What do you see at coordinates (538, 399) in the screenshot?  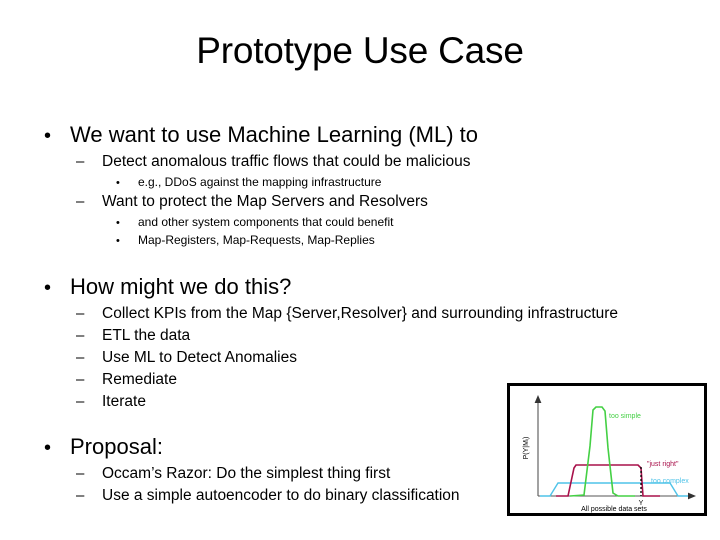 I see `y-axis-arrow` at bounding box center [538, 399].